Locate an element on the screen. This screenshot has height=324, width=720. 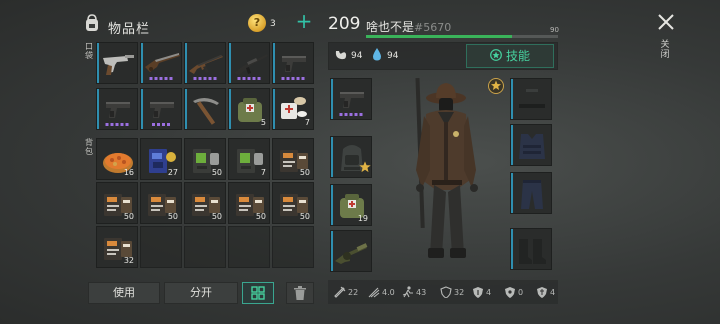
backpack-slot: 27 is located at coordinates (161, 159).